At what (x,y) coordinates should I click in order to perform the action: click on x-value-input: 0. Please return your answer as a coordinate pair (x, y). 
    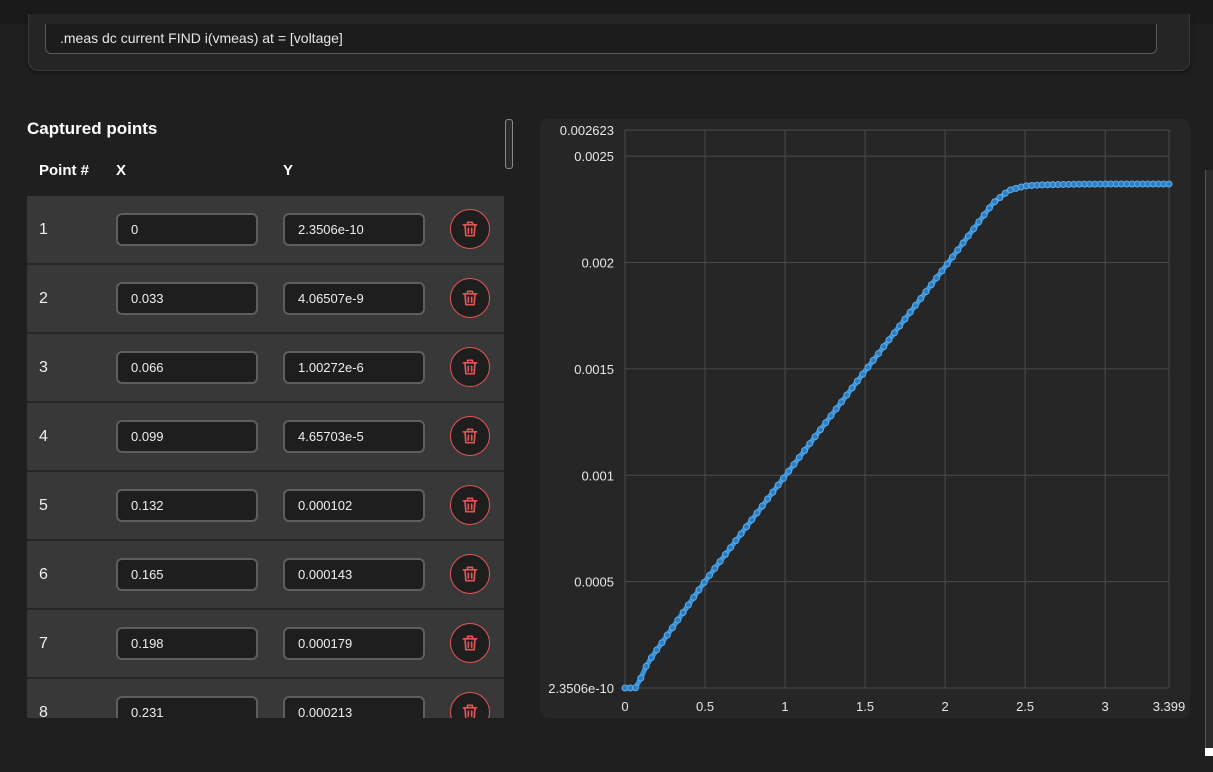
    Looking at the image, I should click on (187, 229).